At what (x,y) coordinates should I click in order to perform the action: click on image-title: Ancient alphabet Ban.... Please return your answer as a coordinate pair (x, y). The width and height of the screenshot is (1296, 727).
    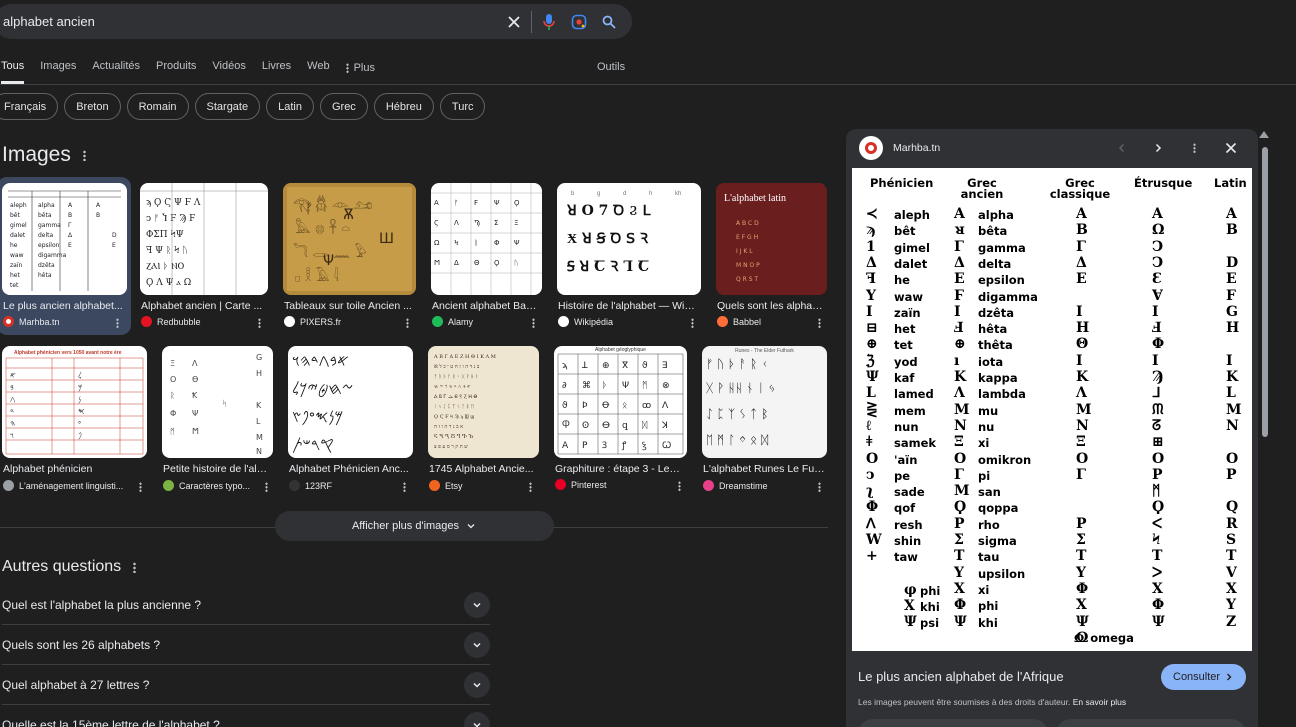
    Looking at the image, I should click on (486, 306).